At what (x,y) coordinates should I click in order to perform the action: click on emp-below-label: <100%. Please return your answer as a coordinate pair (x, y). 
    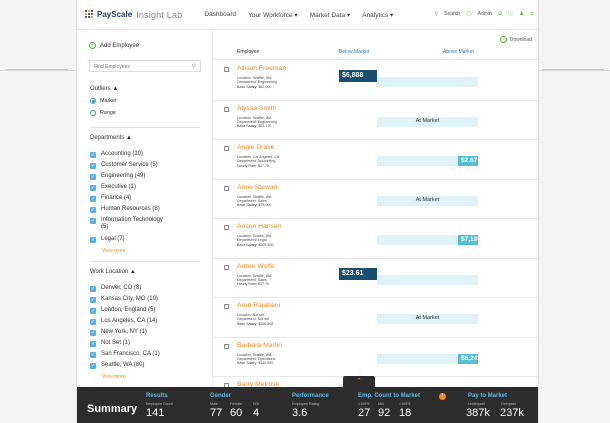
    Looking at the image, I should click on (364, 404).